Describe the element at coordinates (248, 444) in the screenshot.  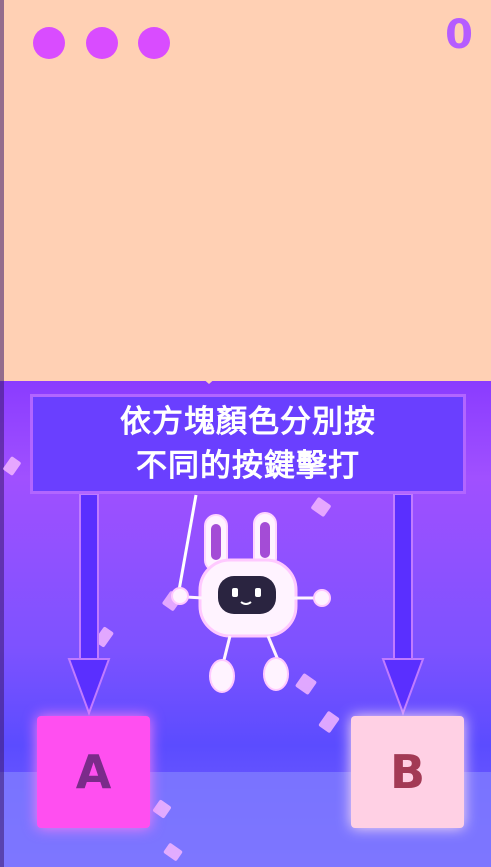
I see `tutorial-banner: 依方塊顏色分別按 不同的按鍵擊打` at that location.